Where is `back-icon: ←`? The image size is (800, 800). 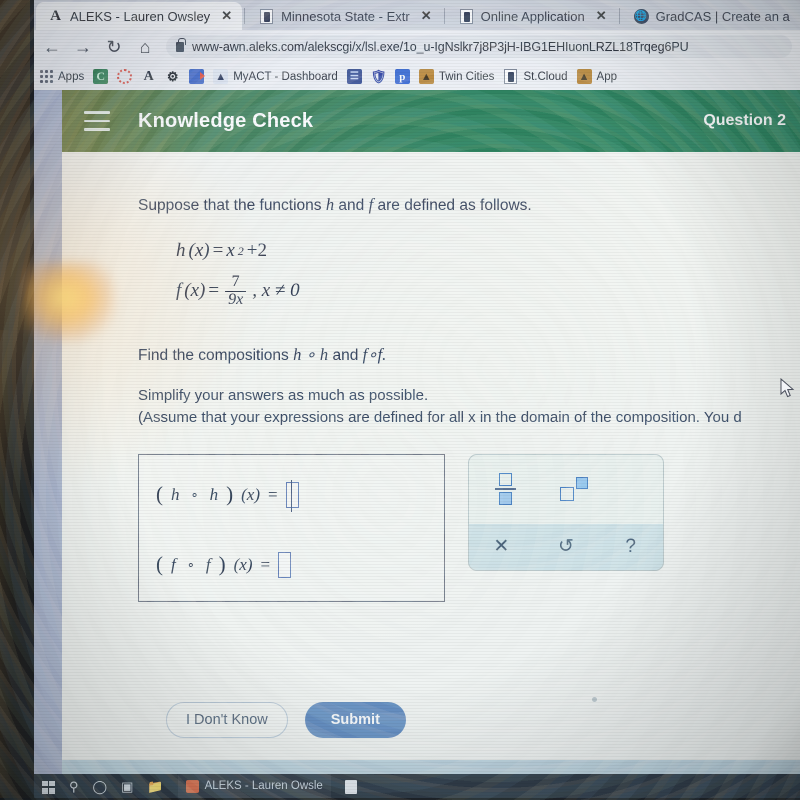
back-icon: ← is located at coordinates (52, 47).